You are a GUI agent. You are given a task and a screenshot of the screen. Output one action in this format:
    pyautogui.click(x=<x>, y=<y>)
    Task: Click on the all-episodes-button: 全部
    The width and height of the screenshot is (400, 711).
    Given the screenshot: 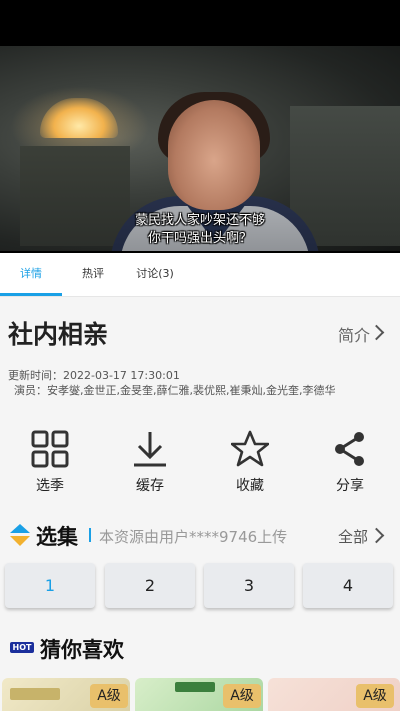 What is the action you would take?
    pyautogui.click(x=353, y=536)
    